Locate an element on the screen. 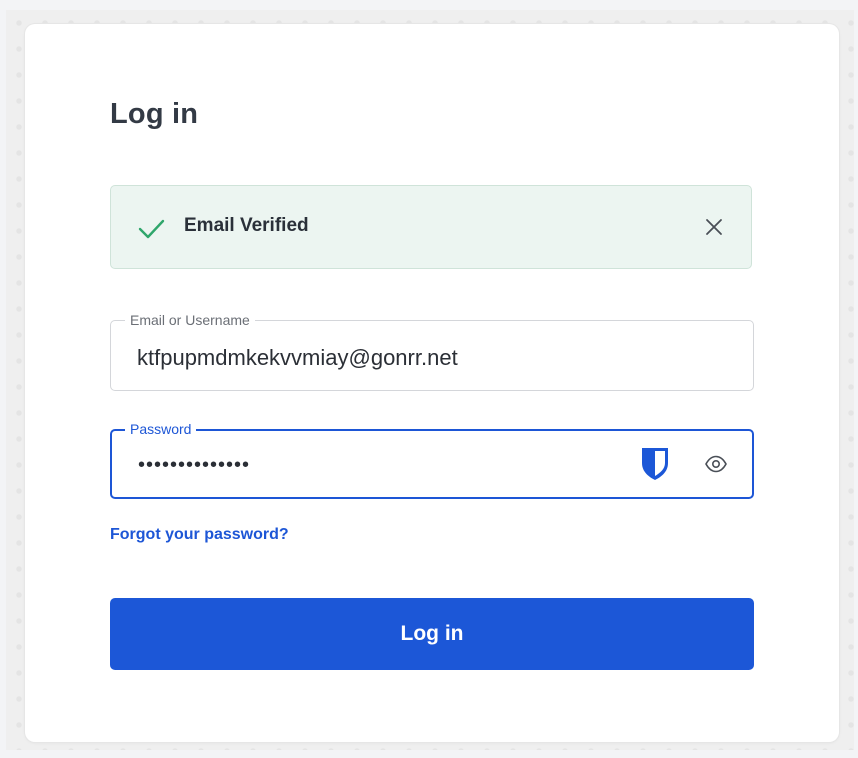 Image resolution: width=858 pixels, height=758 pixels. password-field: Password is located at coordinates (432, 460).